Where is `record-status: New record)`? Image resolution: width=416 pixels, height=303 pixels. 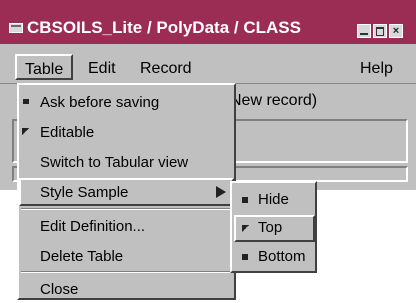
record-status: New record) is located at coordinates (274, 100).